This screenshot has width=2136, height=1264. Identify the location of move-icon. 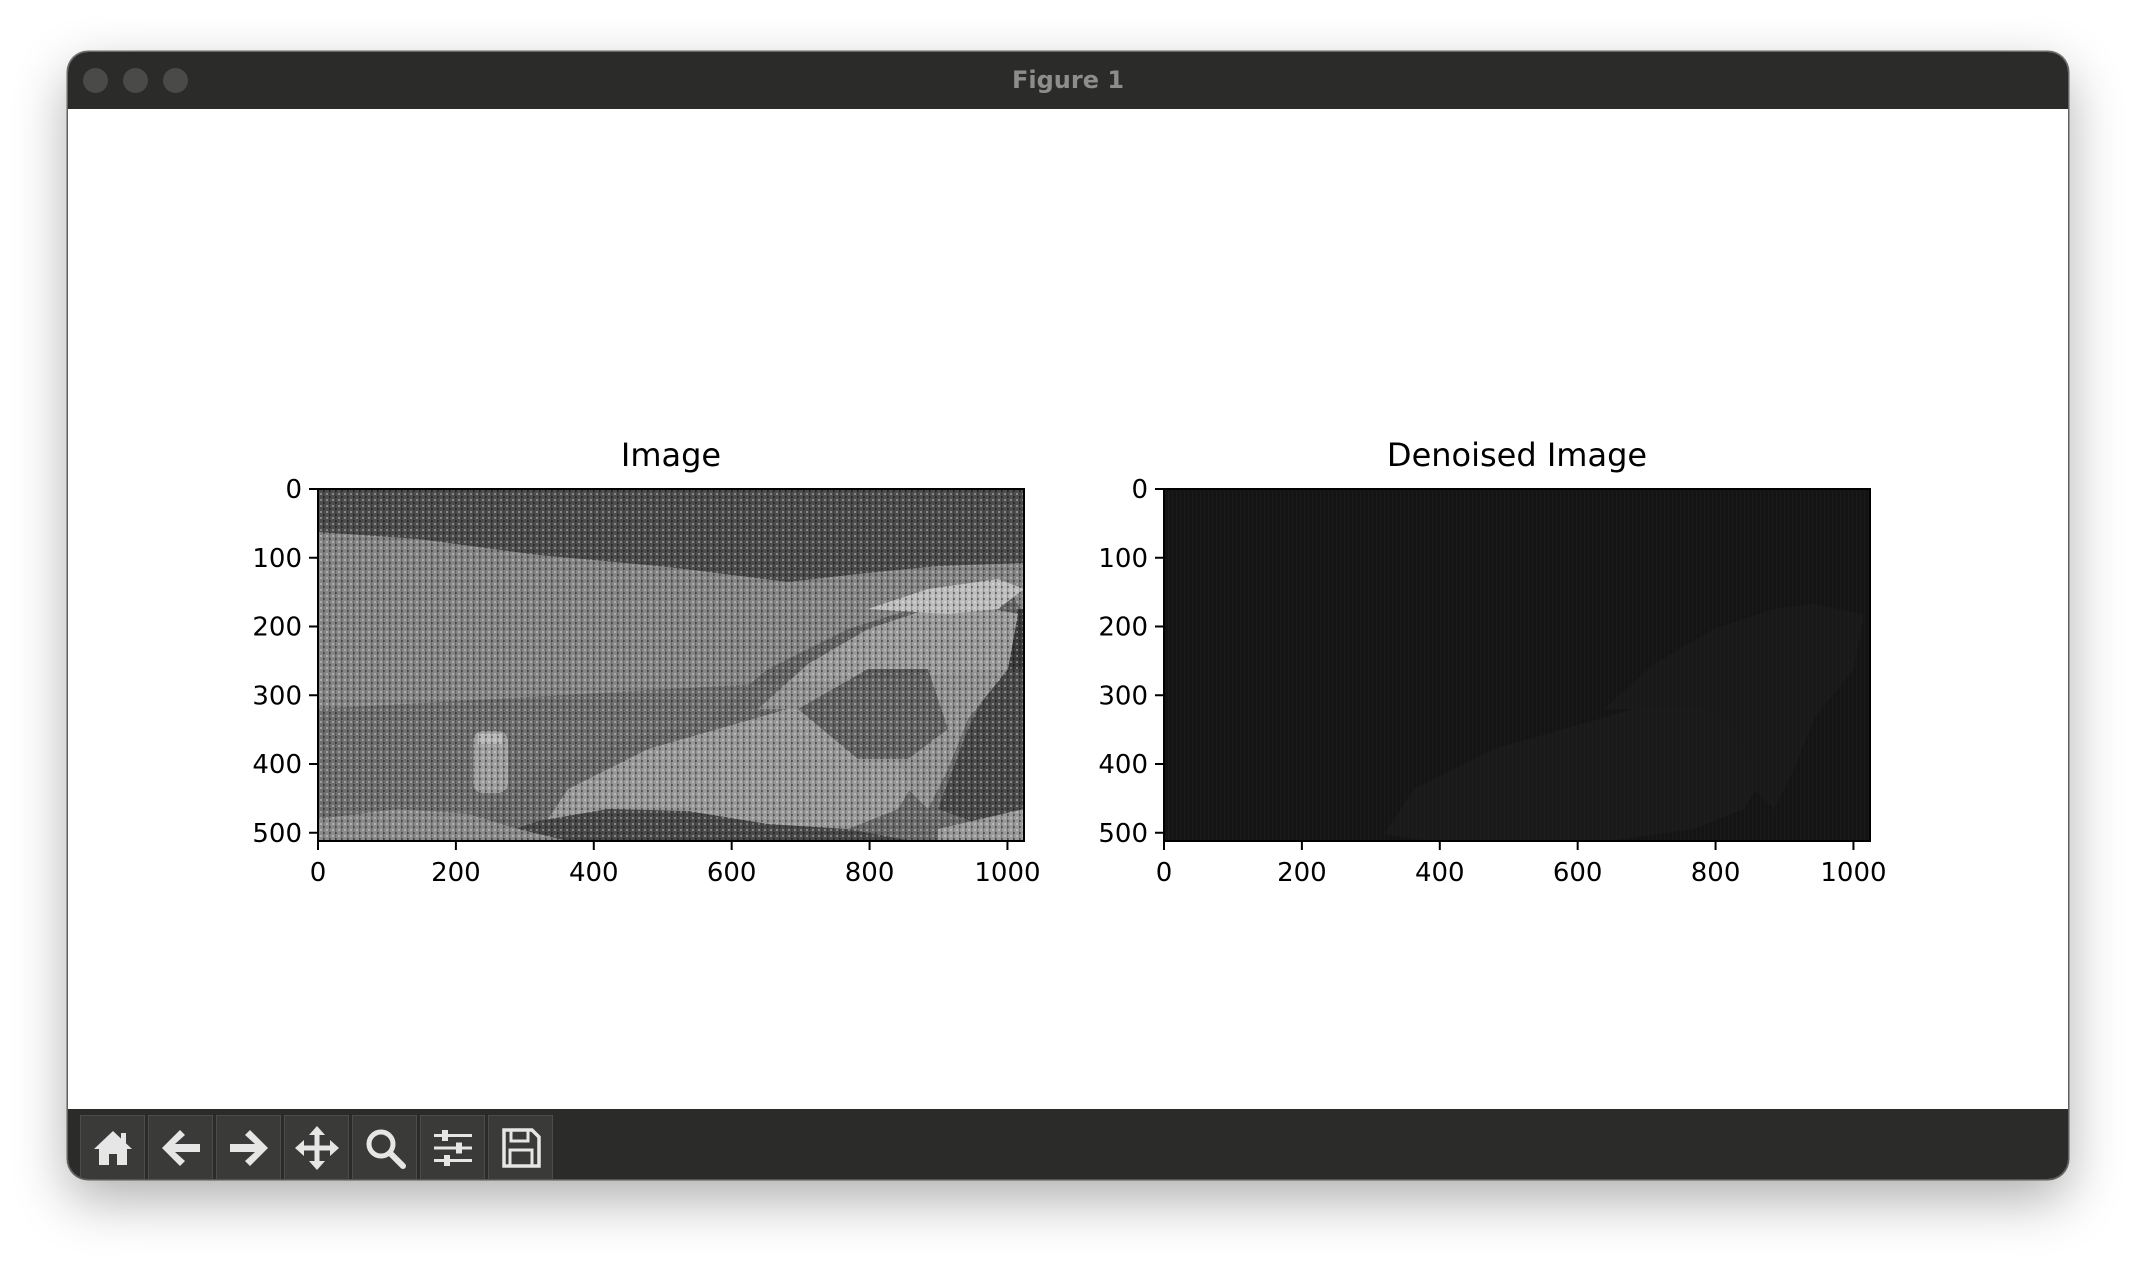
(316, 1147).